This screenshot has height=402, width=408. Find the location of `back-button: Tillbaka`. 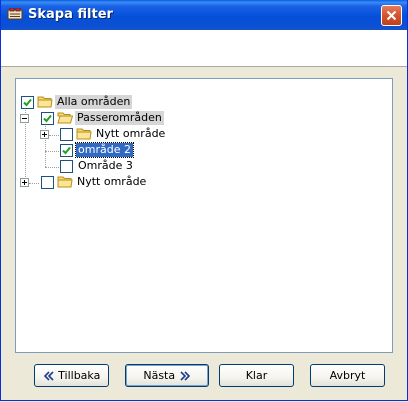

back-button: Tillbaka is located at coordinates (71, 375).